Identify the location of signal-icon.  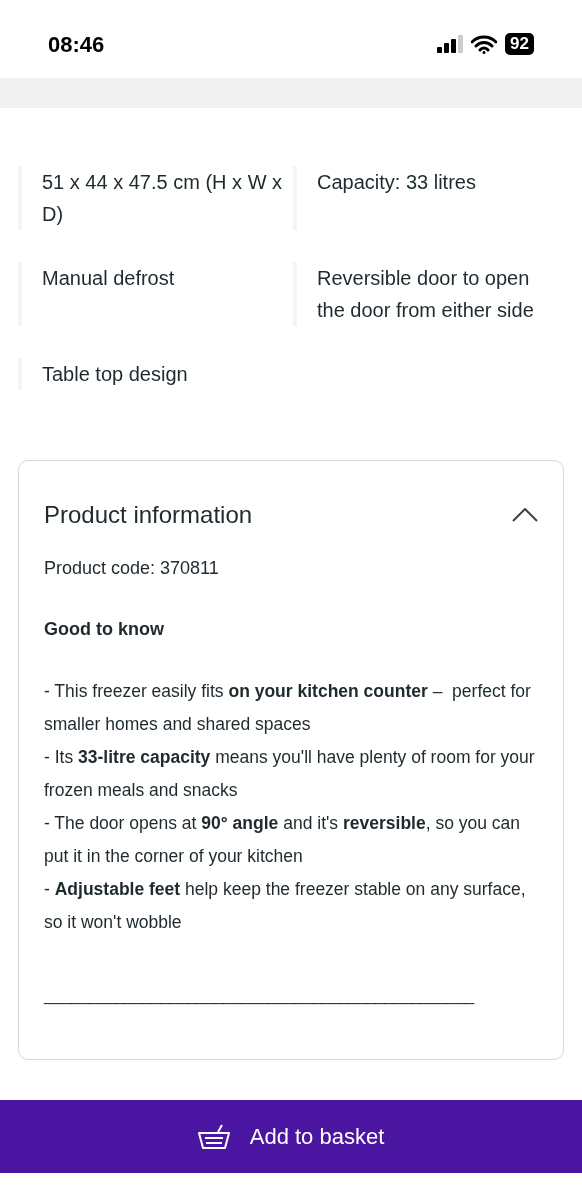
(450, 44).